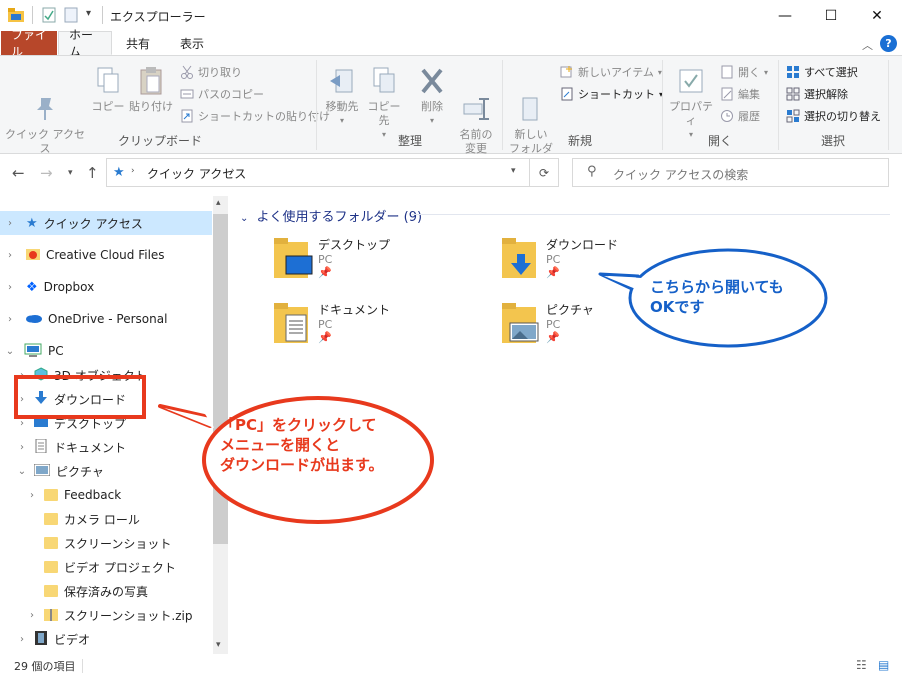 The width and height of the screenshot is (902, 678). What do you see at coordinates (16, 15) in the screenshot?
I see `explorer-app-icon` at bounding box center [16, 15].